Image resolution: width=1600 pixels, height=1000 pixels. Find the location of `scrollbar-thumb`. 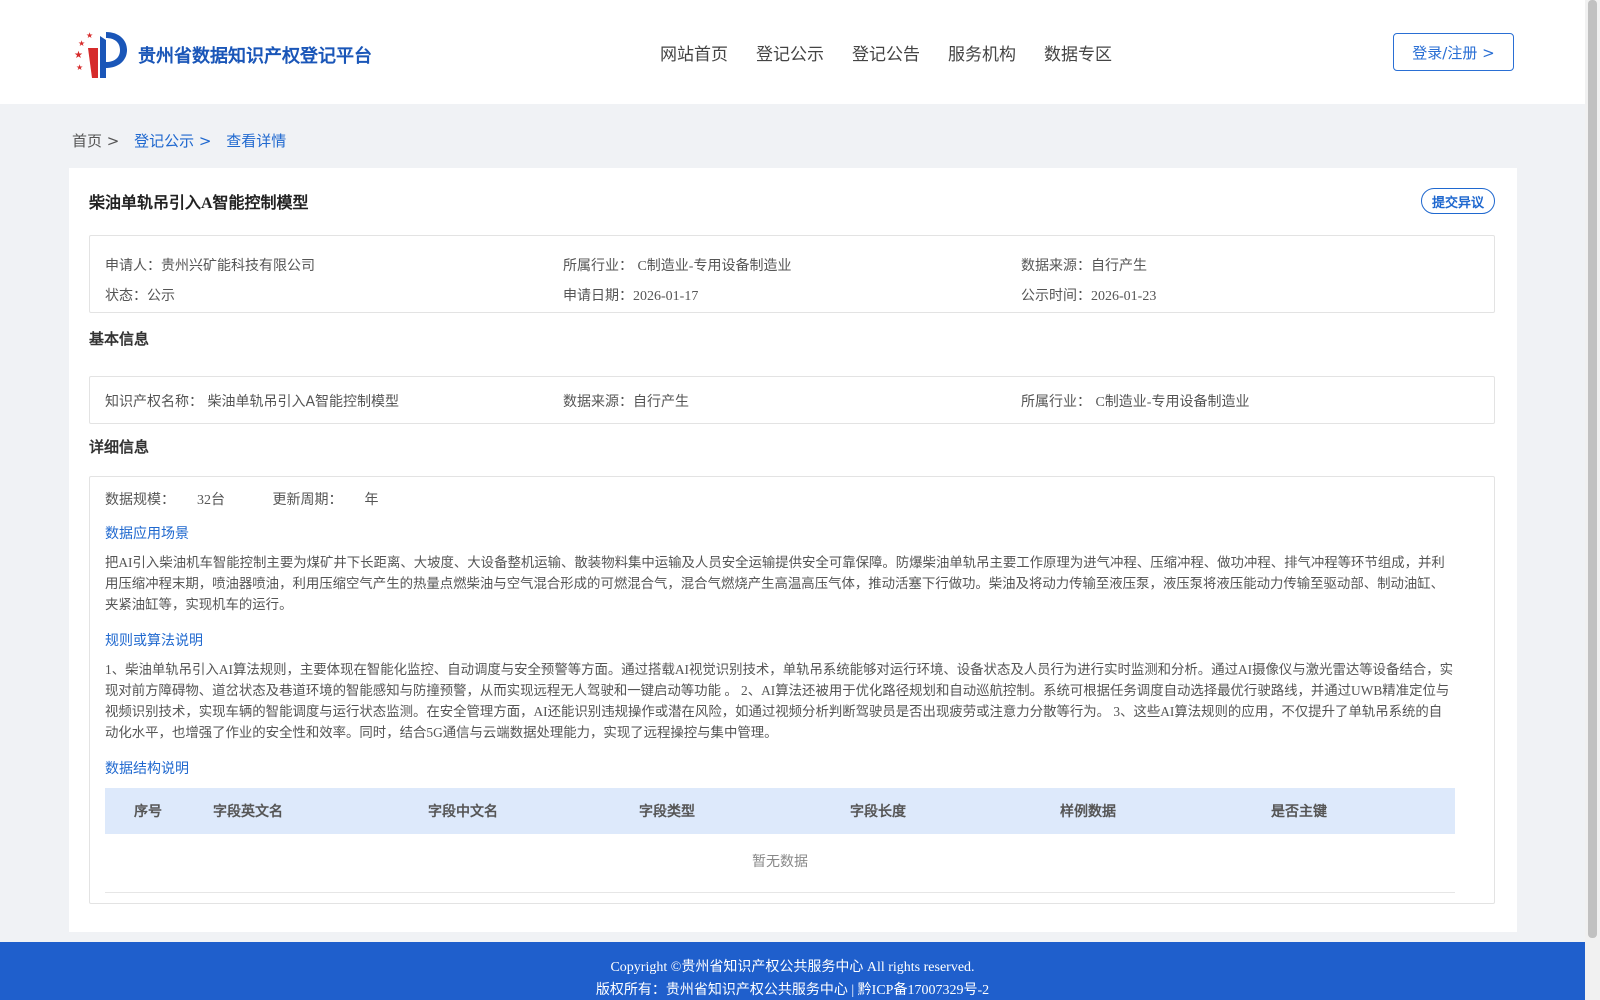

scrollbar-thumb is located at coordinates (1592, 469).